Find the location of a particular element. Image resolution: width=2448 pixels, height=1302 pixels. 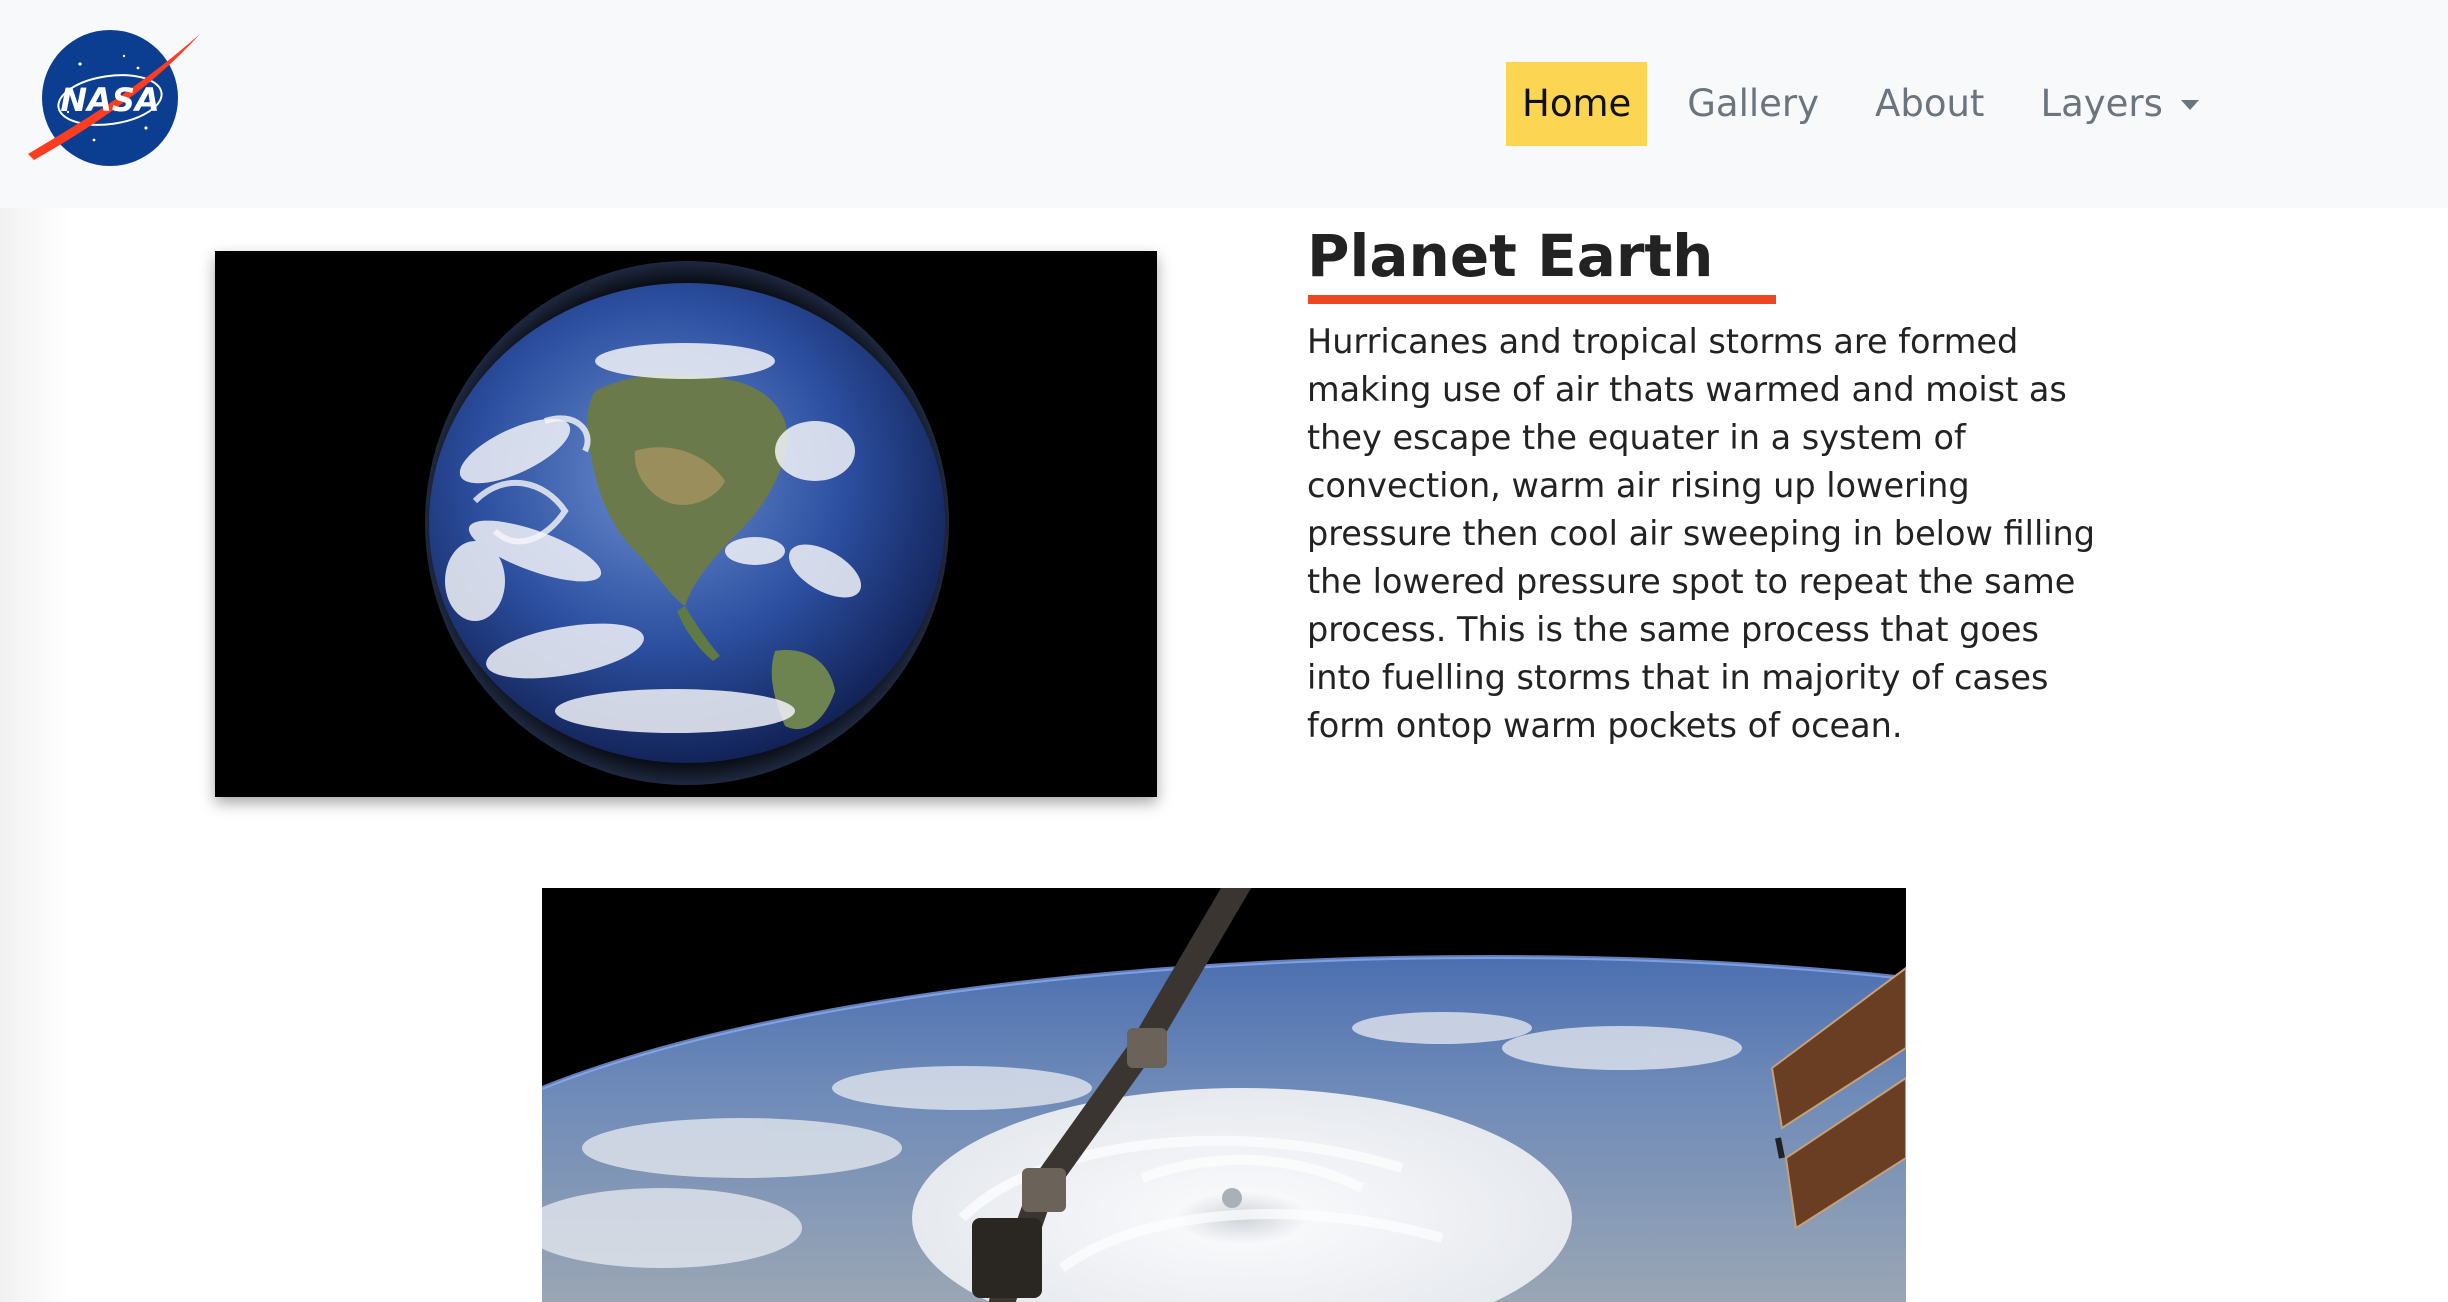

logo-text: NASA is located at coordinates (109, 100).